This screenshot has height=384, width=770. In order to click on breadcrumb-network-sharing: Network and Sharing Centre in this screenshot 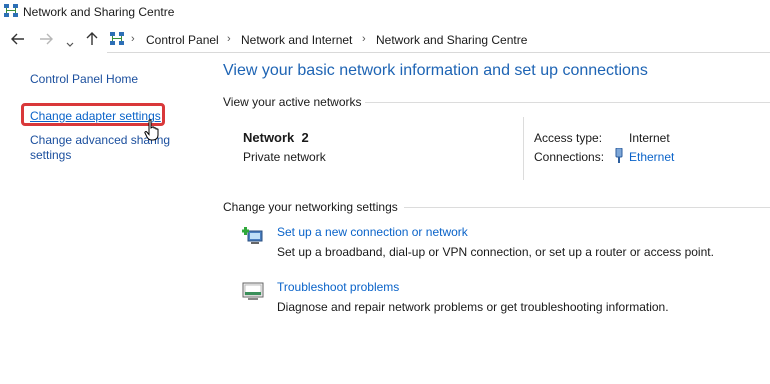, I will do `click(451, 40)`.